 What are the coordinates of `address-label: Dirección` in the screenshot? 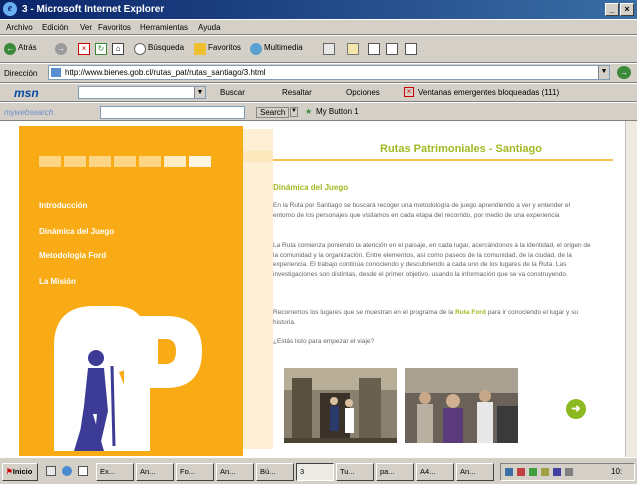 It's located at (21, 73).